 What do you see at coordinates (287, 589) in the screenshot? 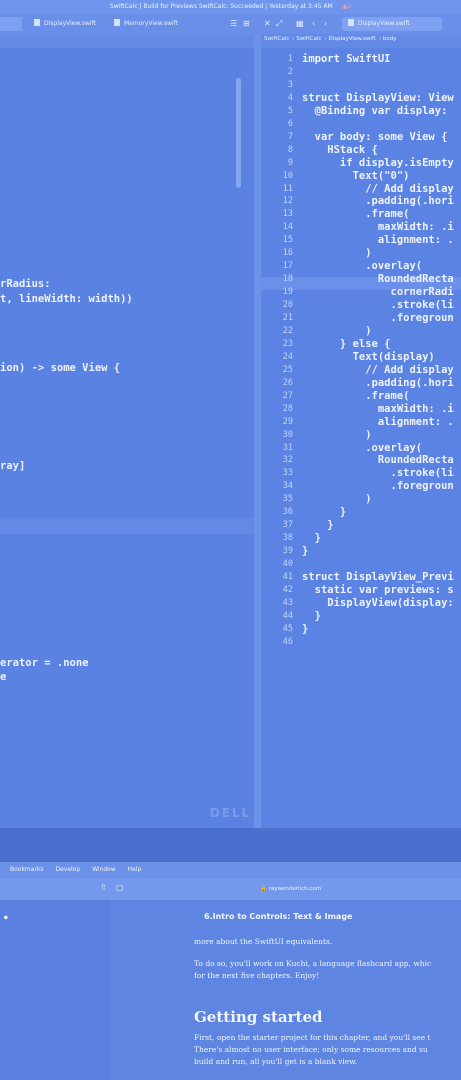
I see `line-number: 42` at bounding box center [287, 589].